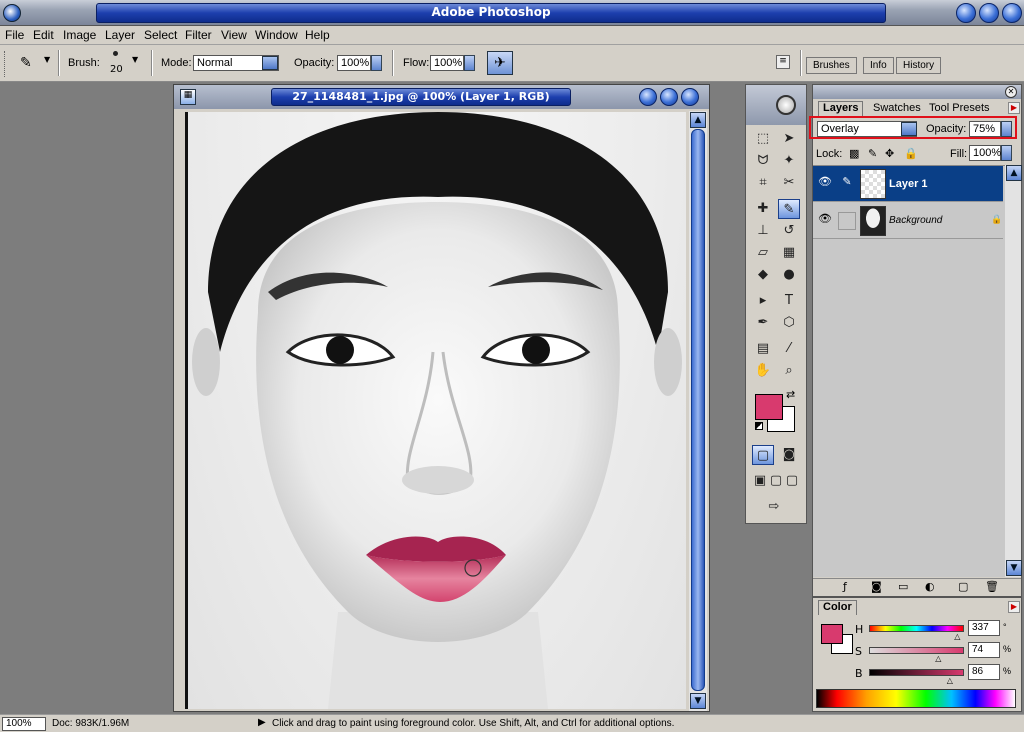 This screenshot has width=1024, height=732. I want to click on slice-tool-icon: ✂, so click(789, 183).